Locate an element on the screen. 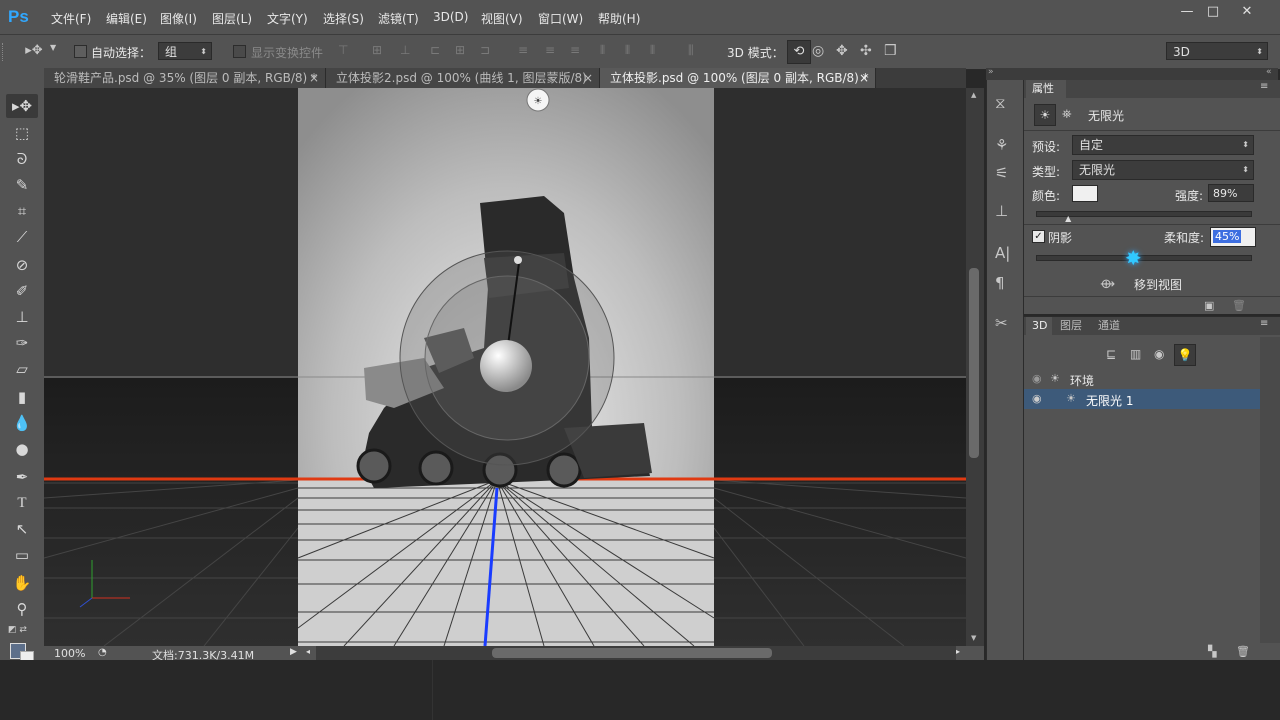  align-bottom-icon: ⊥ is located at coordinates (405, 50).